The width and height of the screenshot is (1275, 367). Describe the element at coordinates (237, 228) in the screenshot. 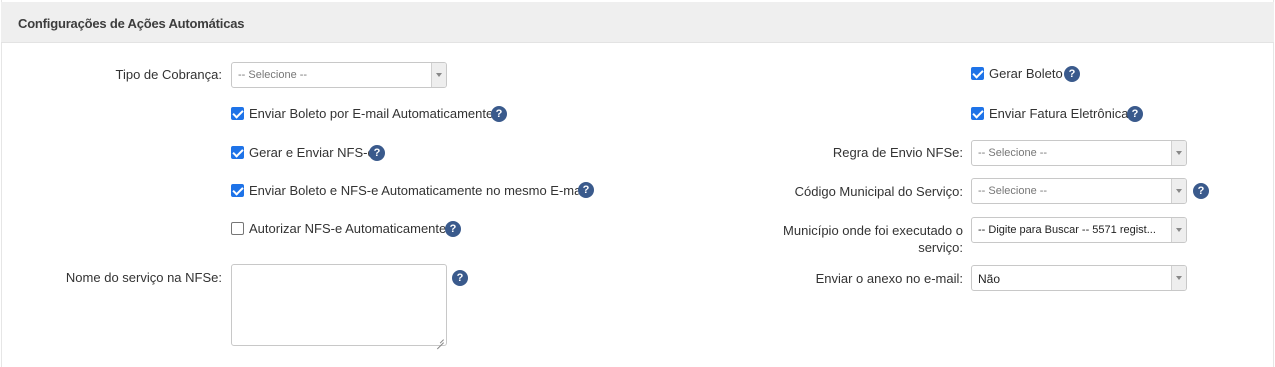

I see `autorizar-nfse-checkbox` at that location.